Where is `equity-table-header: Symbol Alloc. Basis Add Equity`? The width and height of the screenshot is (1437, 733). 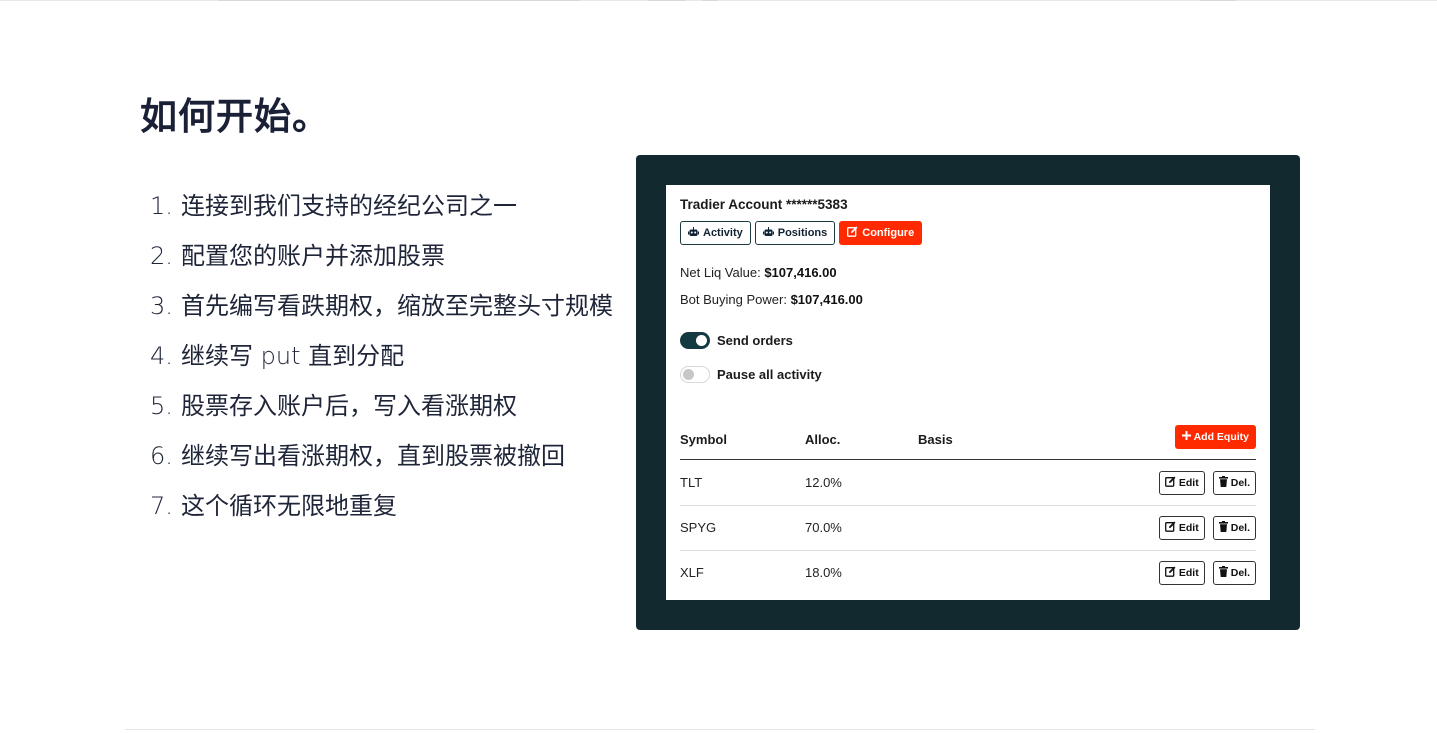
equity-table-header: Symbol Alloc. Basis Add Equity is located at coordinates (968, 442).